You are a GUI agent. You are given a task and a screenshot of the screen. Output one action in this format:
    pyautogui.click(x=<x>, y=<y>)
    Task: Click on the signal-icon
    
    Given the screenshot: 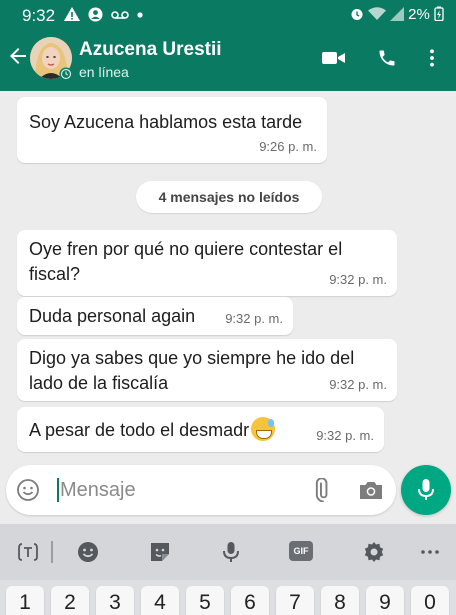 What is the action you would take?
    pyautogui.click(x=396, y=14)
    